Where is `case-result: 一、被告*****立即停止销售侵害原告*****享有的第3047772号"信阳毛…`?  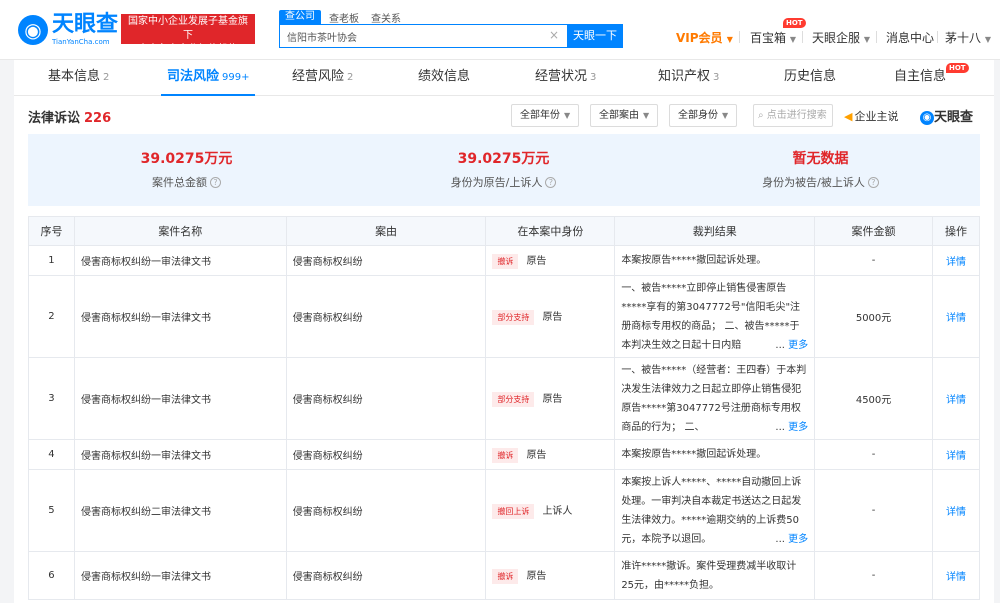 case-result: 一、被告*****立即停止销售侵害原告*****享有的第3047772号"信阳毛… is located at coordinates (715, 316).